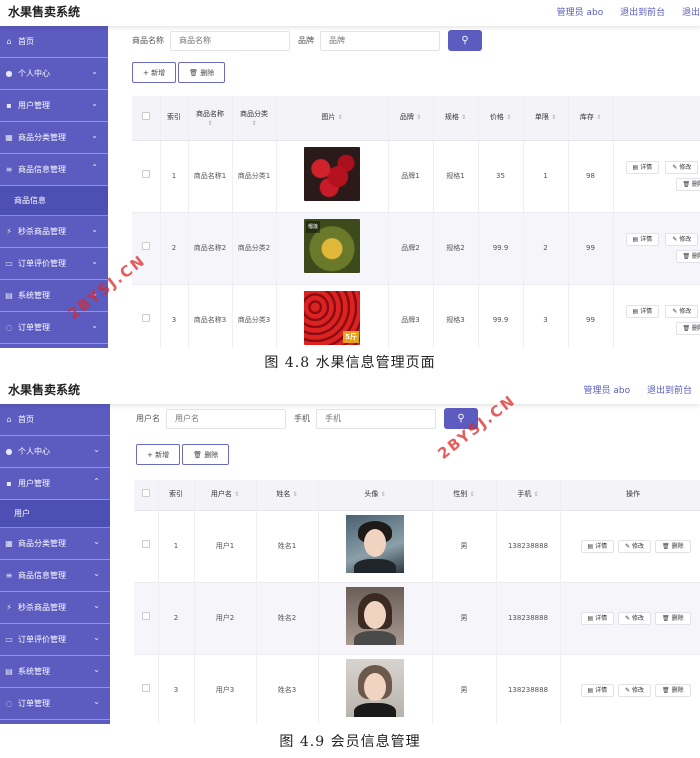  Describe the element at coordinates (501, 118) in the screenshot. I see `column-header: 价格 ⇕` at that location.